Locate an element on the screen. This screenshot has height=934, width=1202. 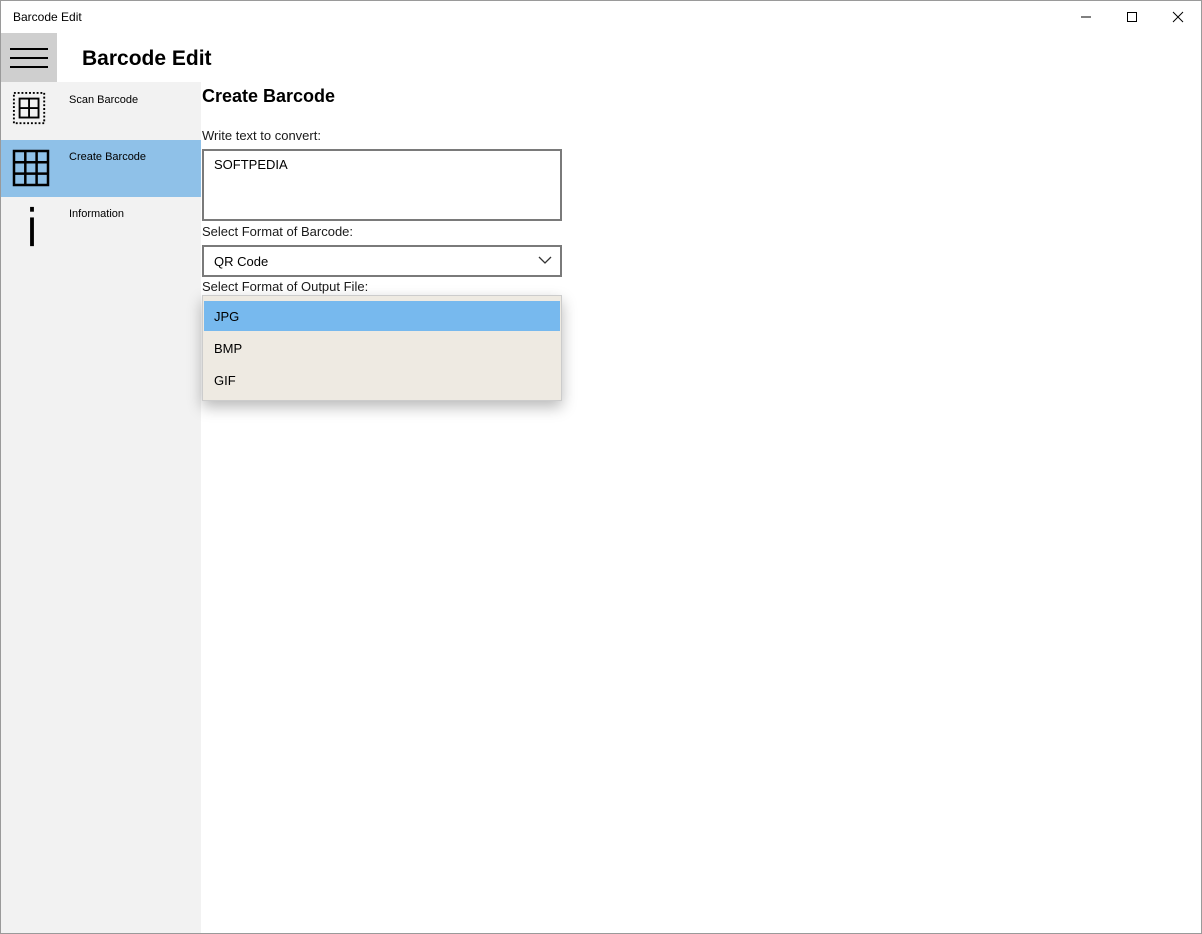
minimize-button is located at coordinates (1086, 17).